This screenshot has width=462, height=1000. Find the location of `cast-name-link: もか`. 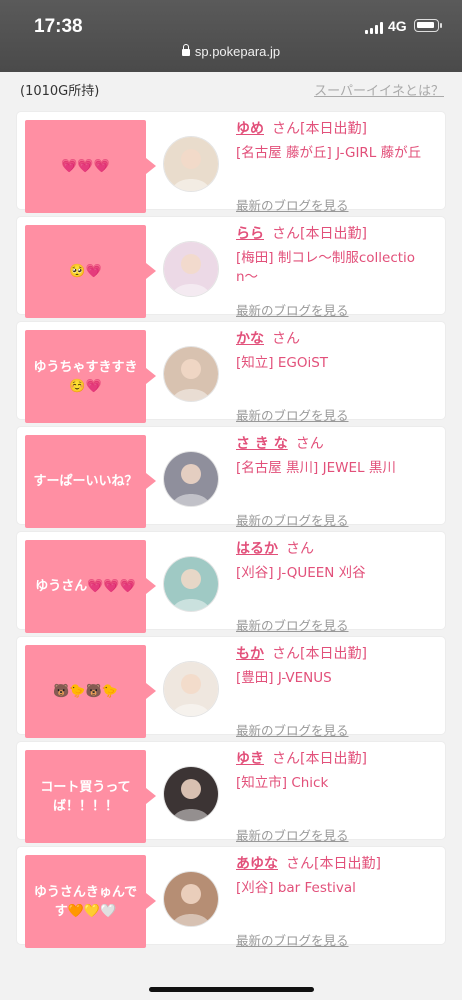

cast-name-link: もか is located at coordinates (250, 654).